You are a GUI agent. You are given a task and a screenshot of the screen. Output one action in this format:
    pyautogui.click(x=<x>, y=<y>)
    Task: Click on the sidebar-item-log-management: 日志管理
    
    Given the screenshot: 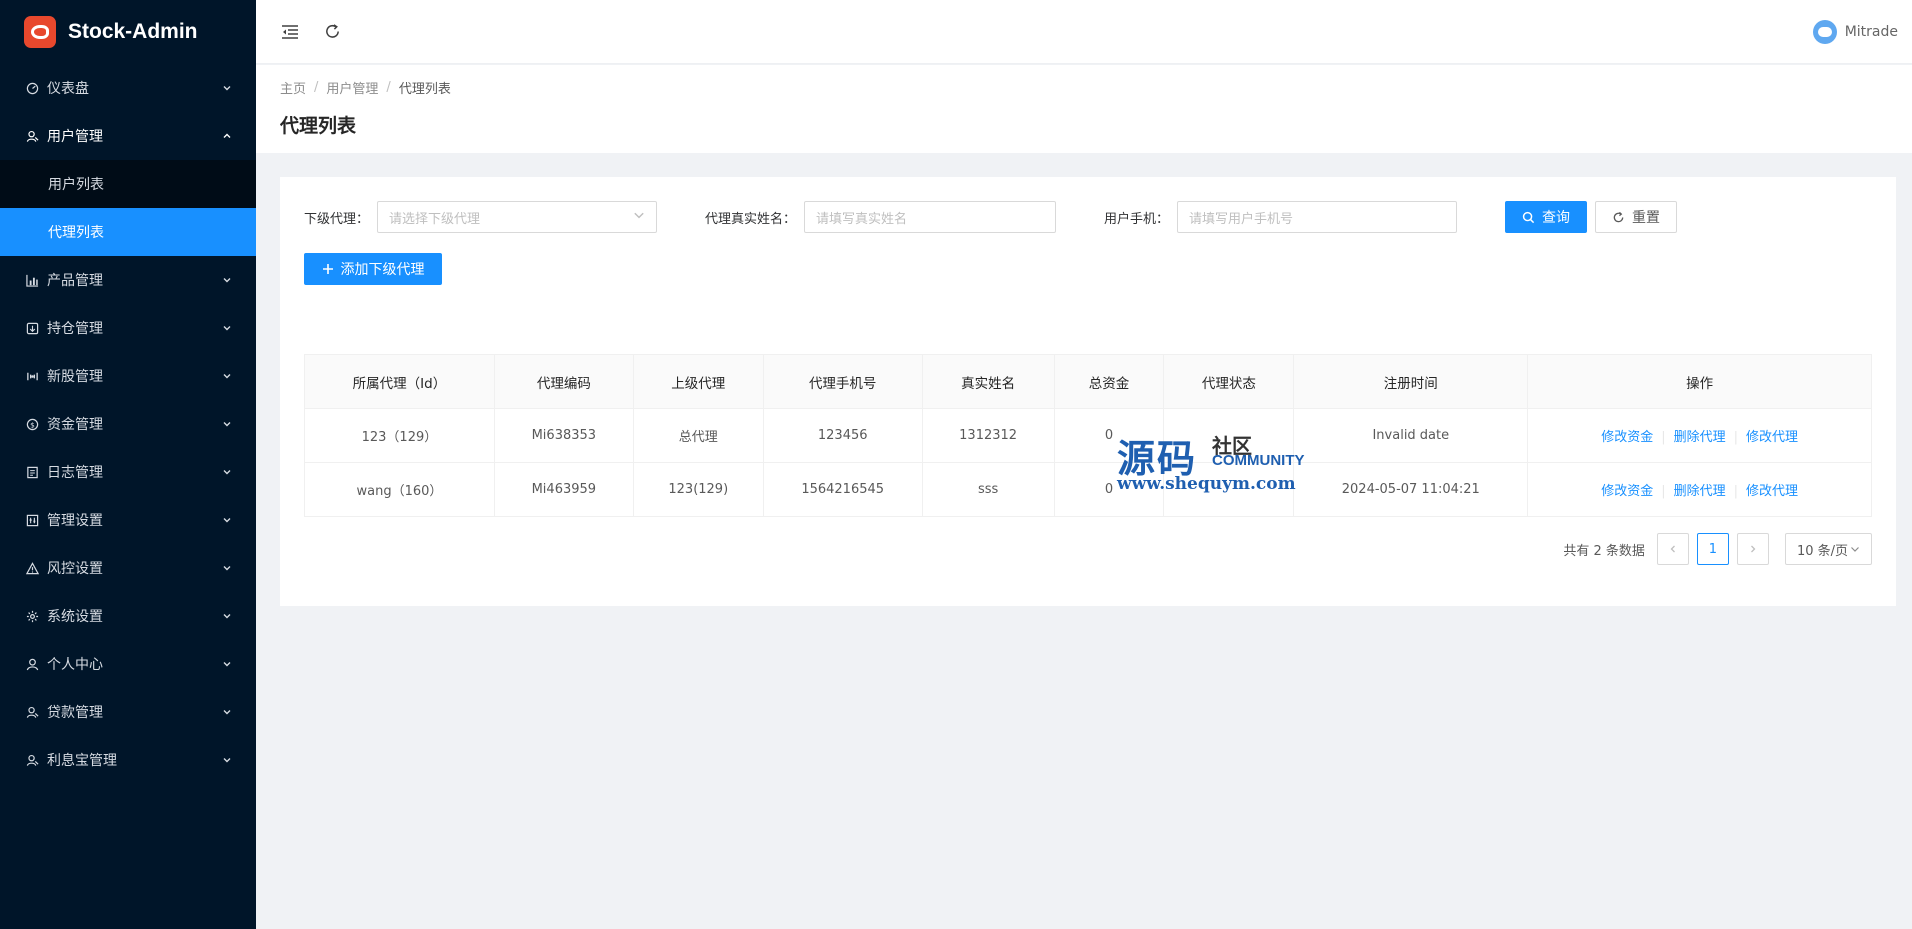 What is the action you would take?
    pyautogui.click(x=128, y=472)
    